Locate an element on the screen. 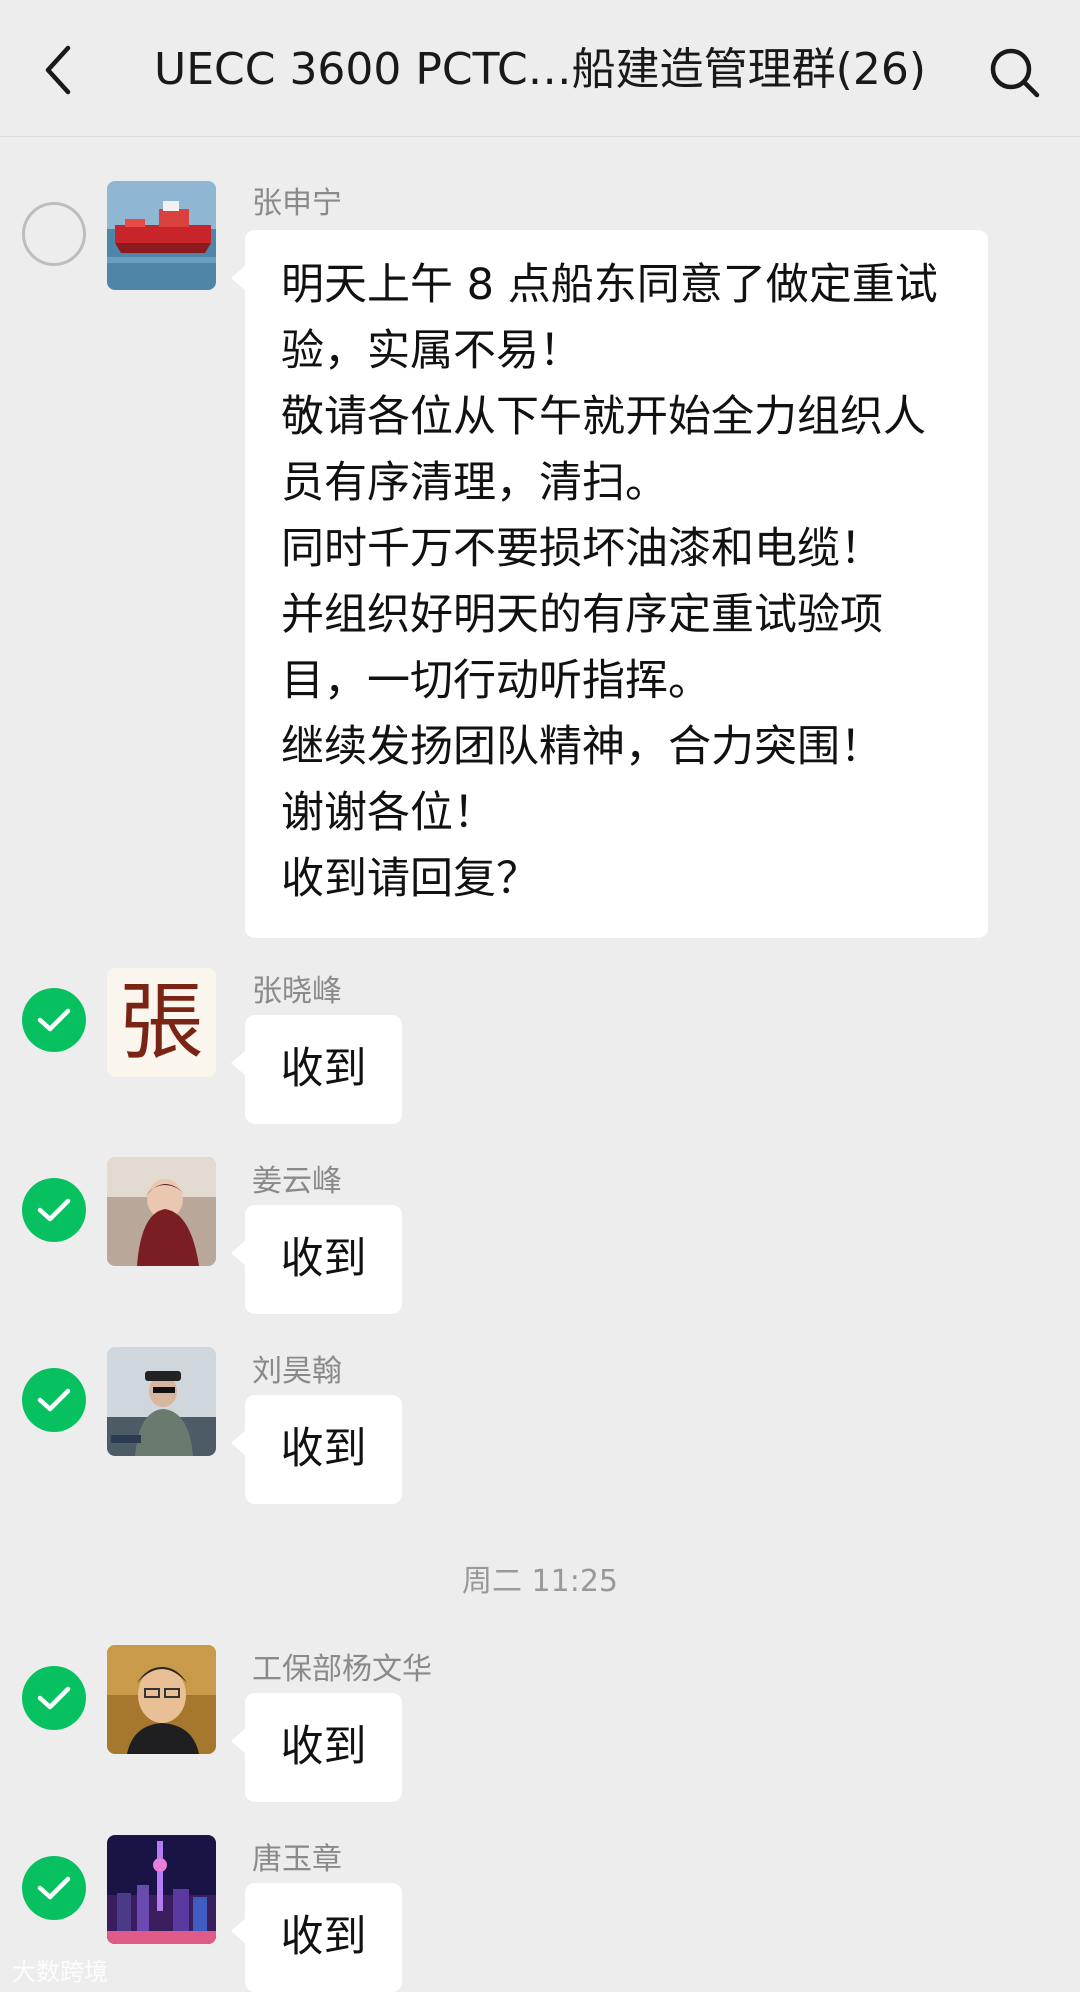  search-icon is located at coordinates (1015, 73).